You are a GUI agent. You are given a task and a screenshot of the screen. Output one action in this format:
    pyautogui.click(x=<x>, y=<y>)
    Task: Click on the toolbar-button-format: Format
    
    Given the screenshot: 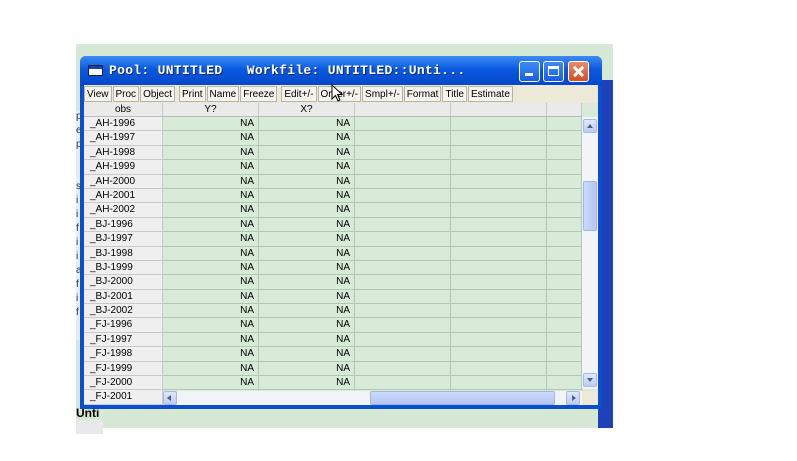 What is the action you would take?
    pyautogui.click(x=422, y=94)
    